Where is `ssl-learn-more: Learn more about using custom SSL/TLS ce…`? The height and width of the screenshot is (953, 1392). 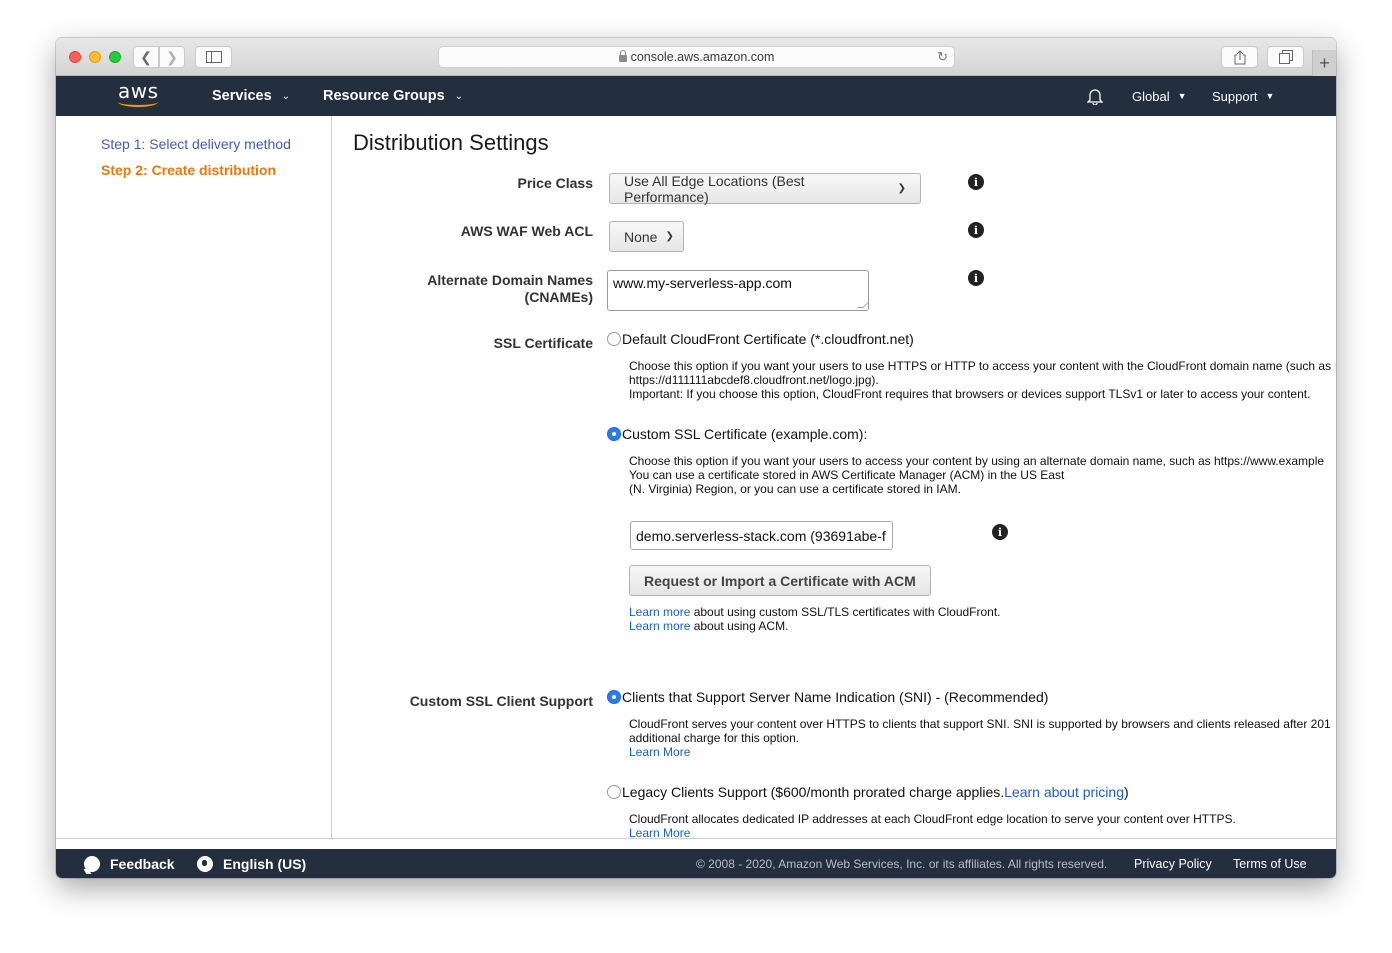
ssl-learn-more: Learn more about using custom SSL/TLS ce… is located at coordinates (815, 619).